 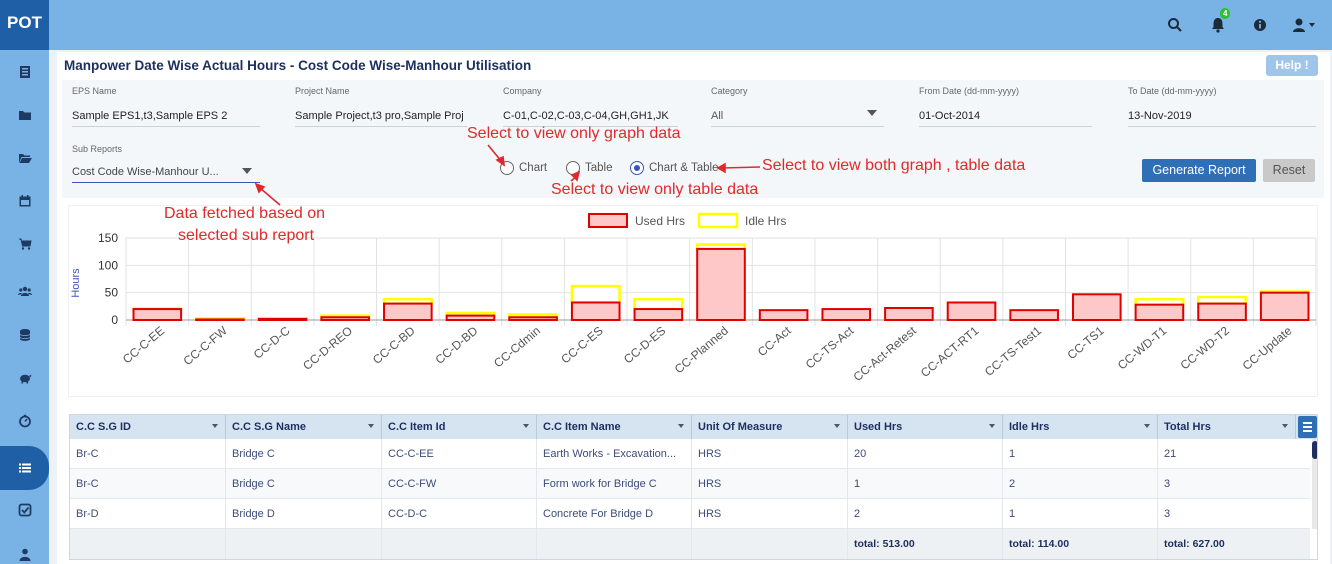 I want to click on used-hrs-total: total: 513.00, so click(x=925, y=544).